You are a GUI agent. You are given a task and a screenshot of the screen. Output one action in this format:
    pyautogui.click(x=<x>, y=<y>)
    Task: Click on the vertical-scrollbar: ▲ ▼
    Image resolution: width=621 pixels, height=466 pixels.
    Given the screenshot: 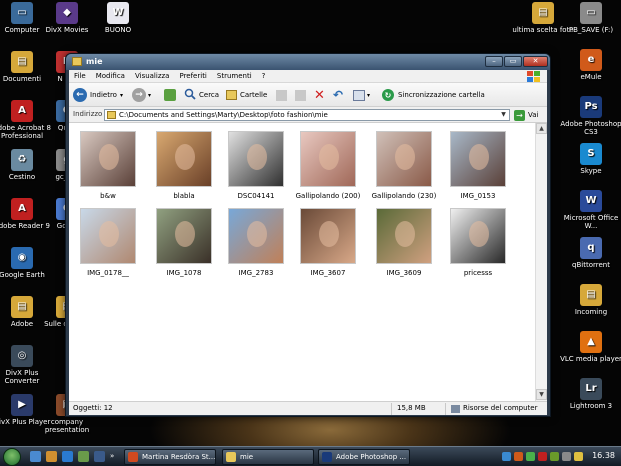 What is the action you would take?
    pyautogui.click(x=541, y=262)
    